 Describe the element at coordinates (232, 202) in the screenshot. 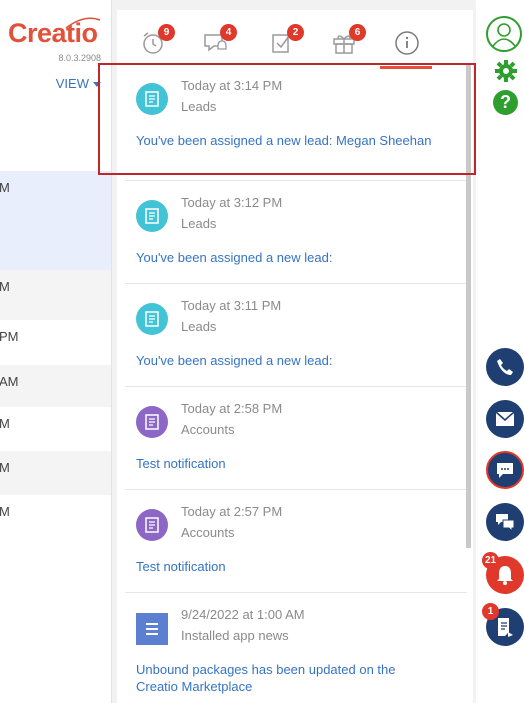

I see `notification-time: Today at 3:12 PM` at that location.